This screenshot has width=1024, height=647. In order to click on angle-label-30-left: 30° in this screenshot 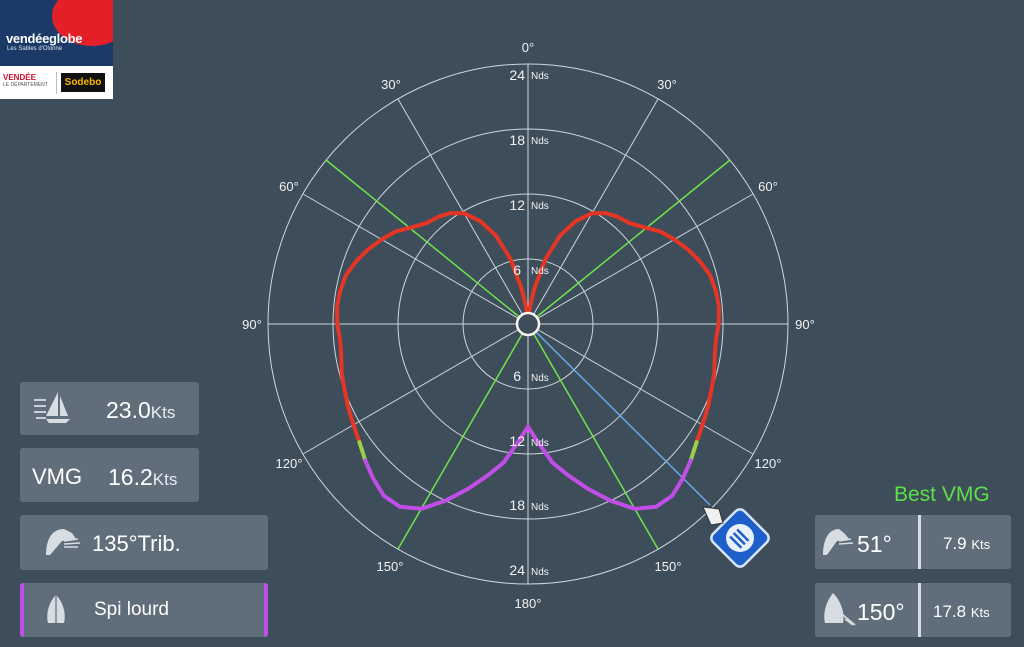, I will do `click(391, 84)`.